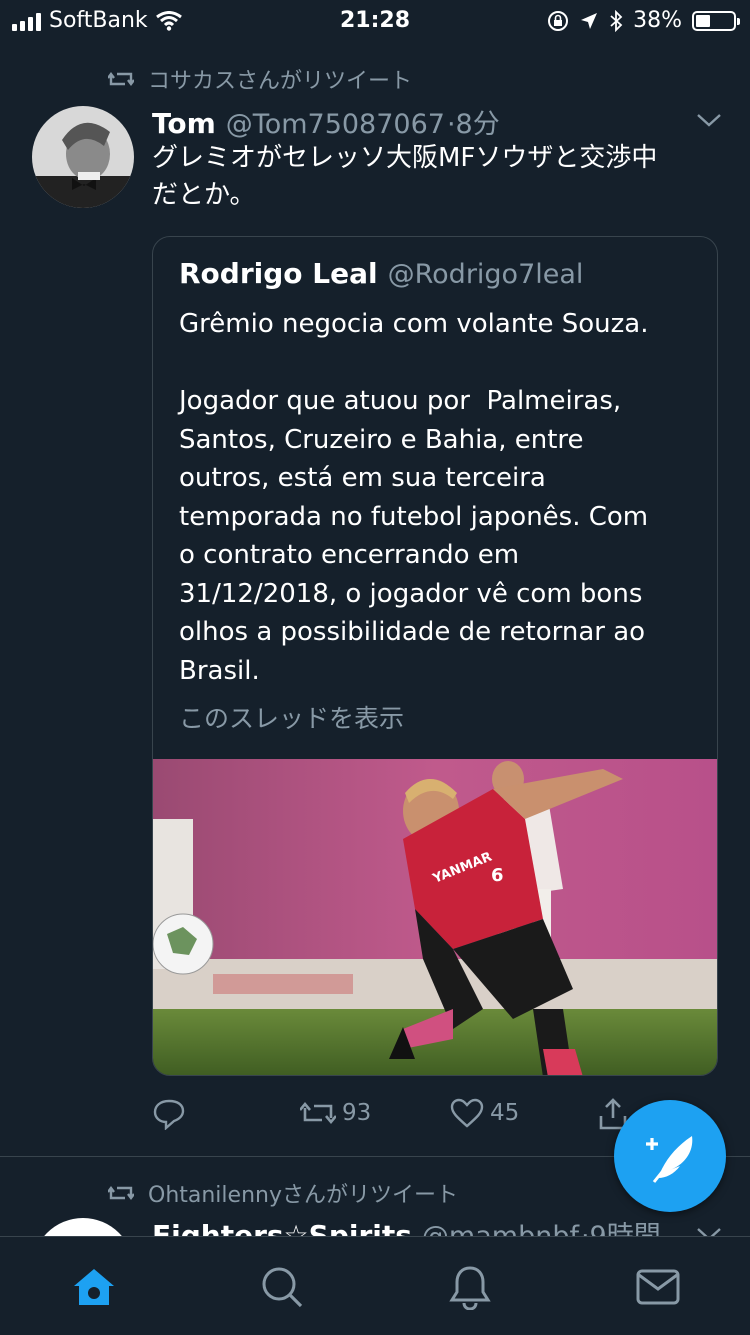 The width and height of the screenshot is (750, 1335). I want to click on tab-messages, so click(658, 1287).